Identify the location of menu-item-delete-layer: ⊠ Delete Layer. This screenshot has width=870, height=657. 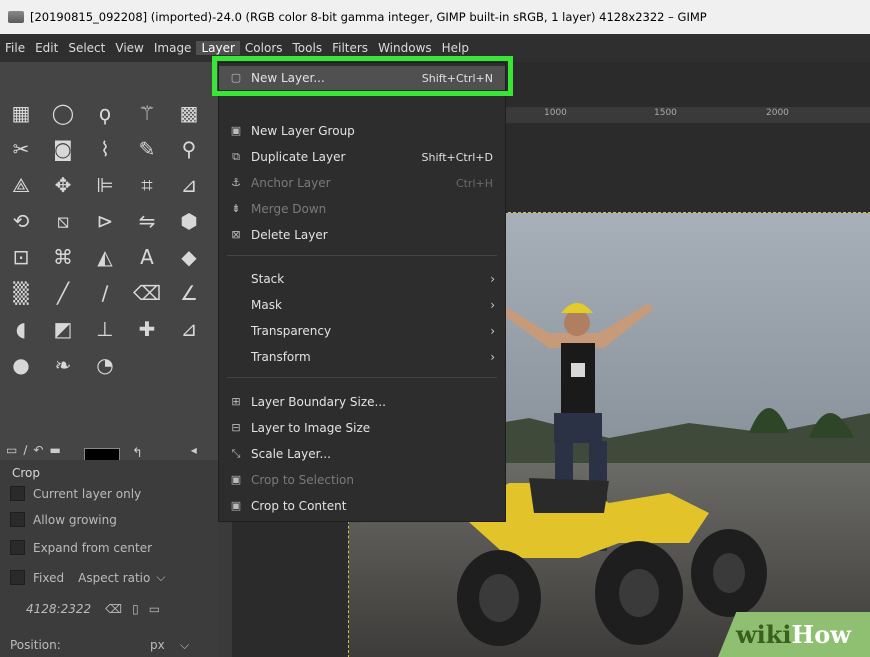
(362, 235).